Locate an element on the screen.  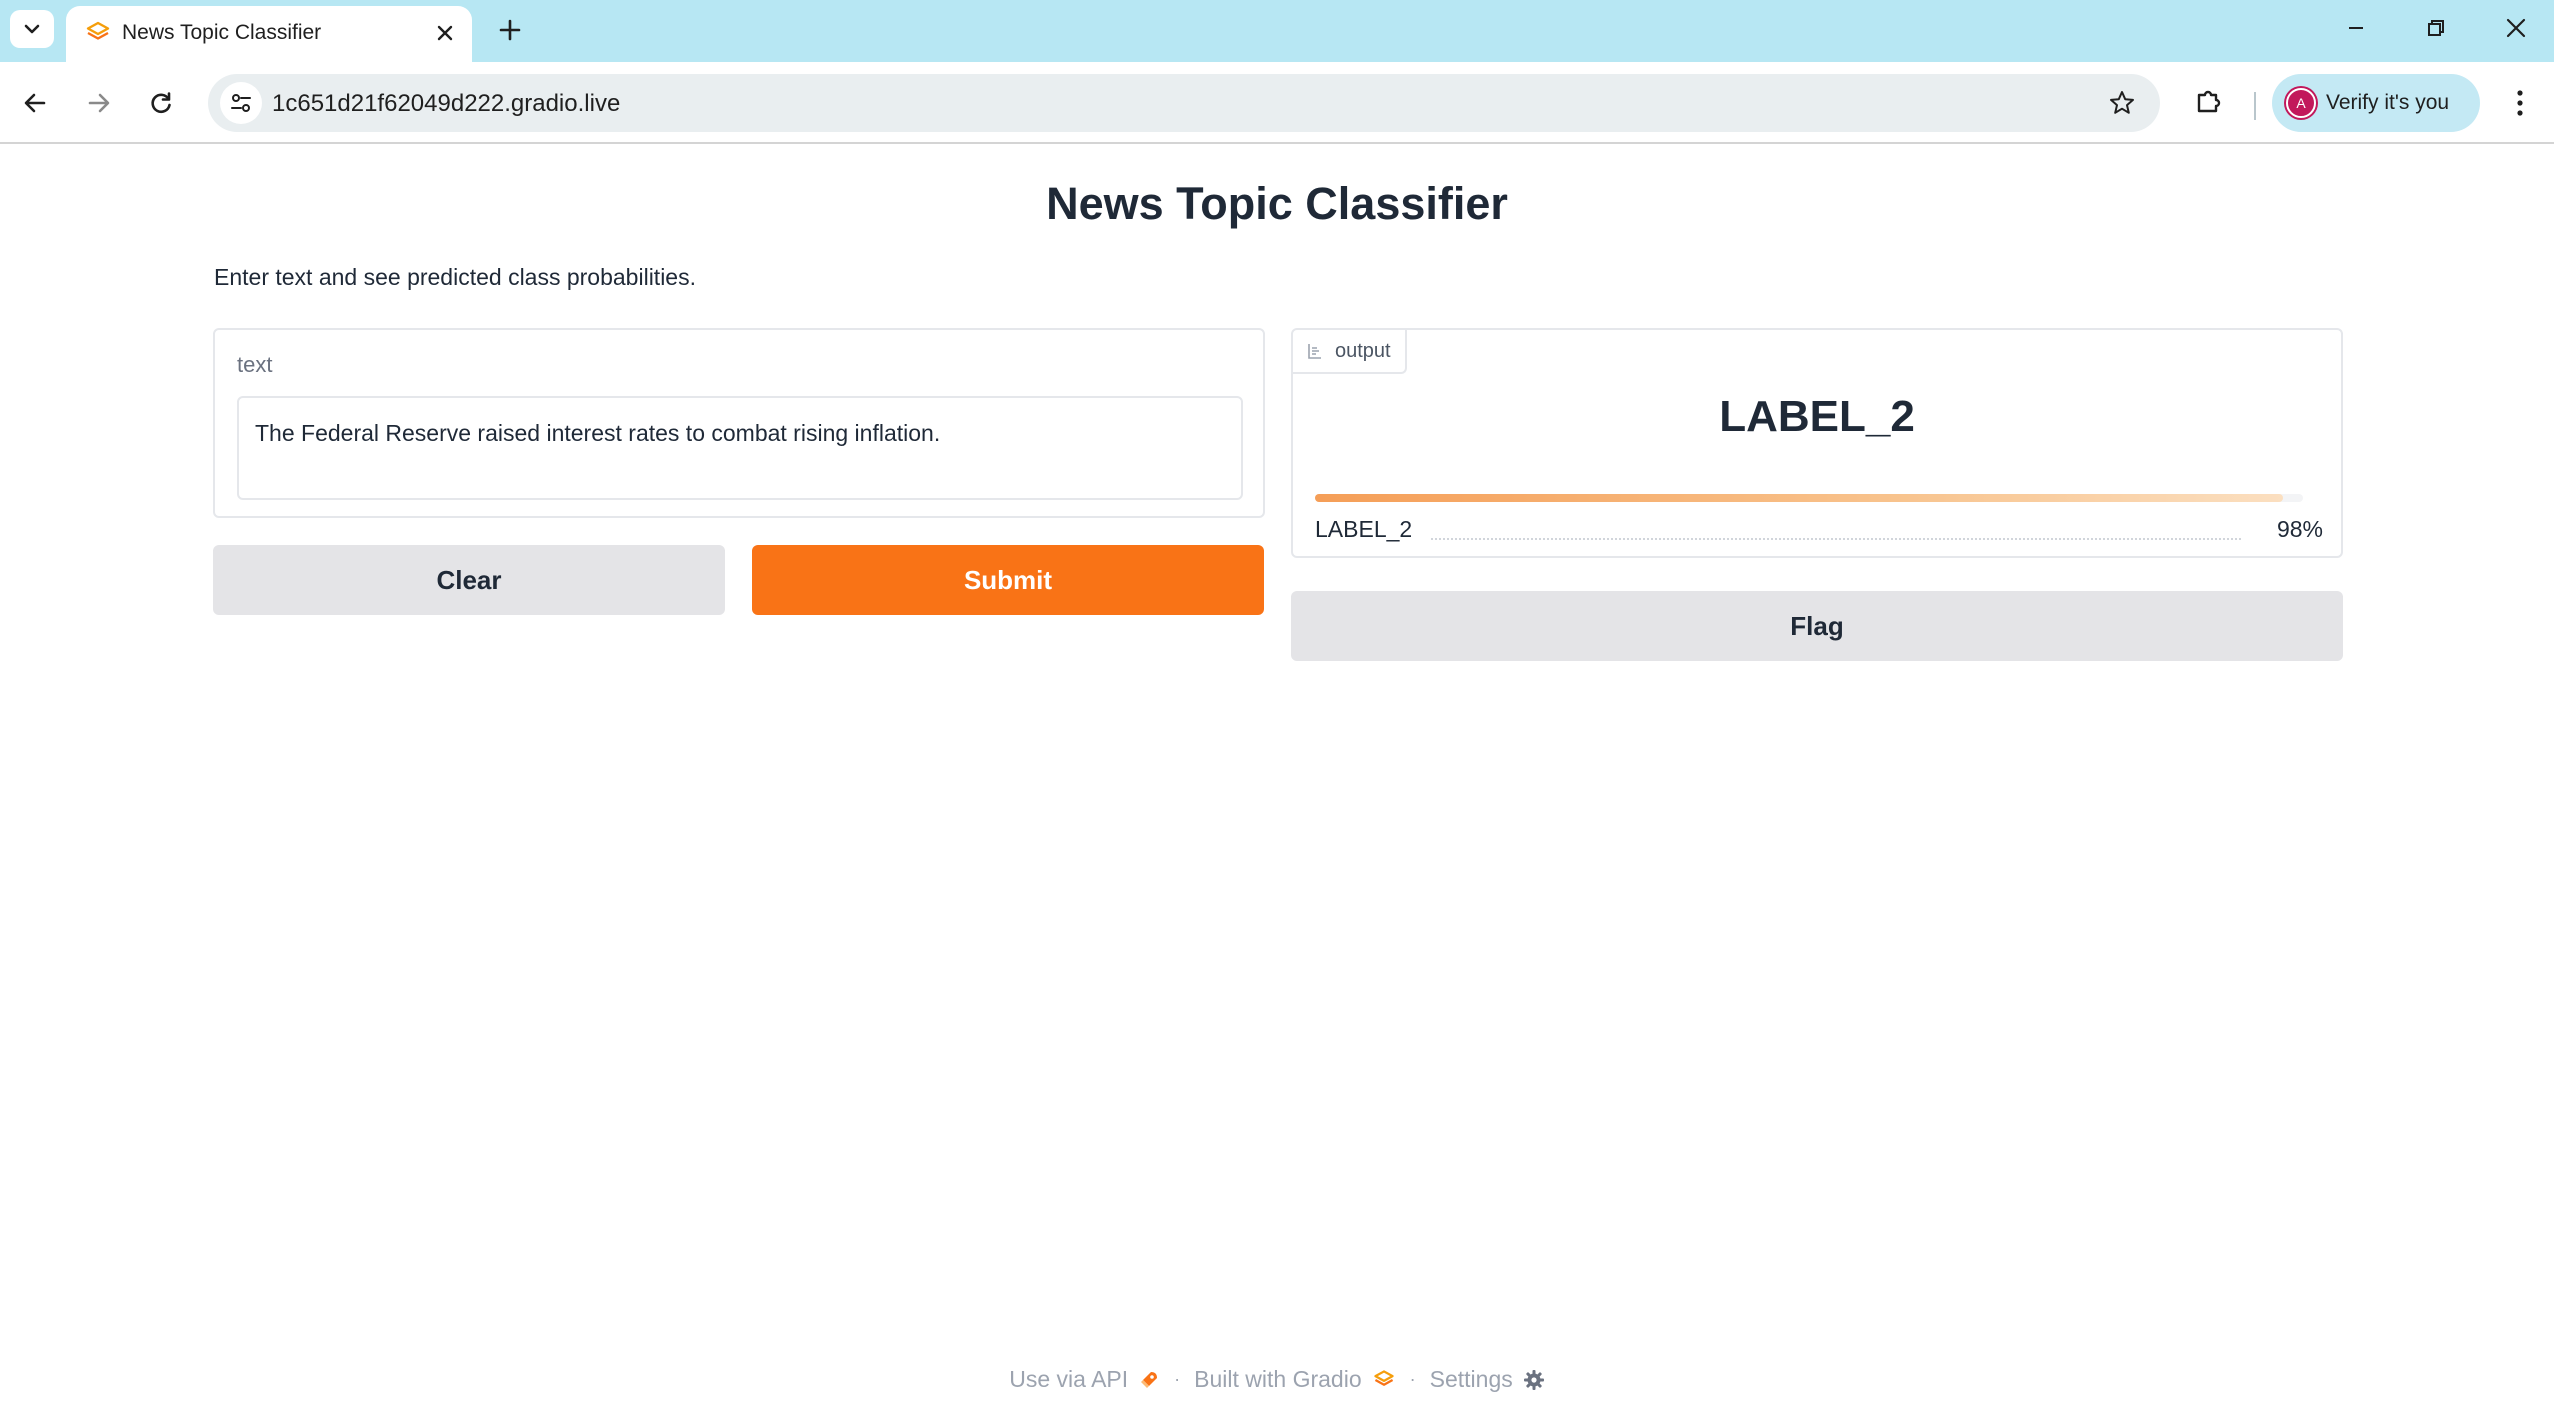
use-via-api-link: Use via API is located at coordinates (1084, 1379).